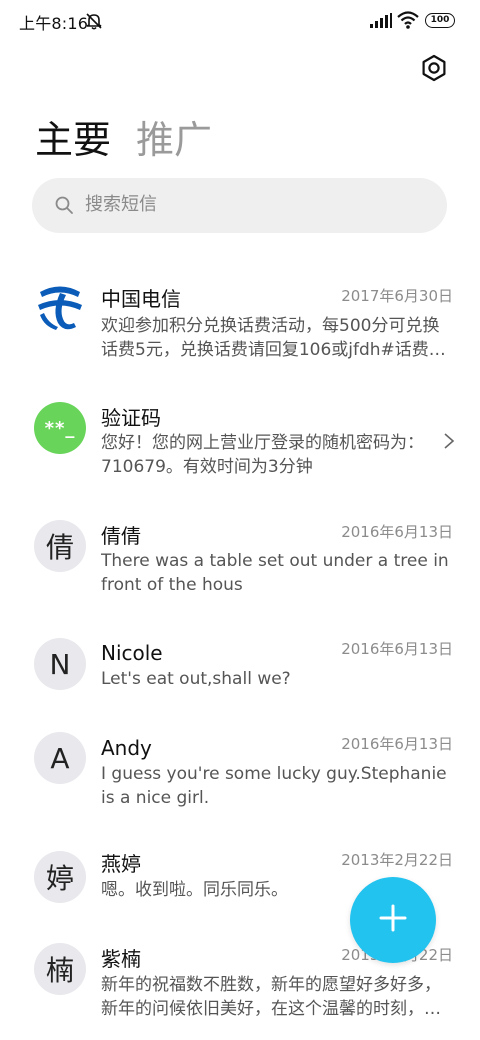  I want to click on search-placeholder: 搜索短信, so click(121, 204).